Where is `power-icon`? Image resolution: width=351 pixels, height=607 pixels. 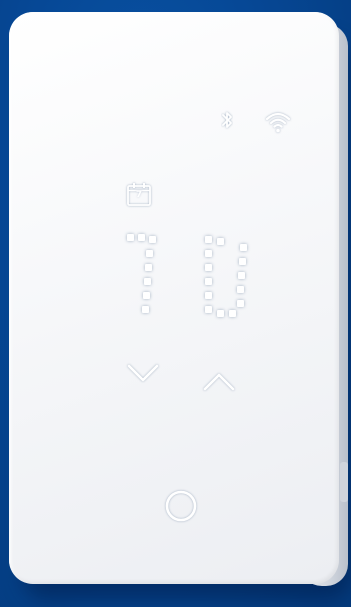
power-icon is located at coordinates (181, 506).